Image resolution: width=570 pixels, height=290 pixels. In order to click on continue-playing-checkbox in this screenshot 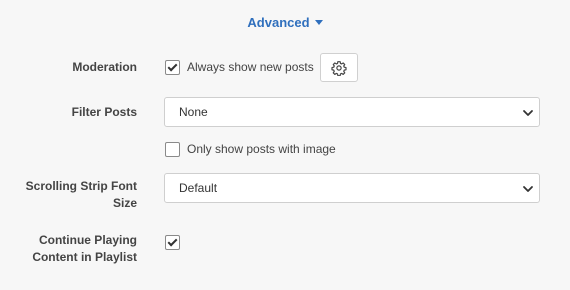, I will do `click(172, 242)`.